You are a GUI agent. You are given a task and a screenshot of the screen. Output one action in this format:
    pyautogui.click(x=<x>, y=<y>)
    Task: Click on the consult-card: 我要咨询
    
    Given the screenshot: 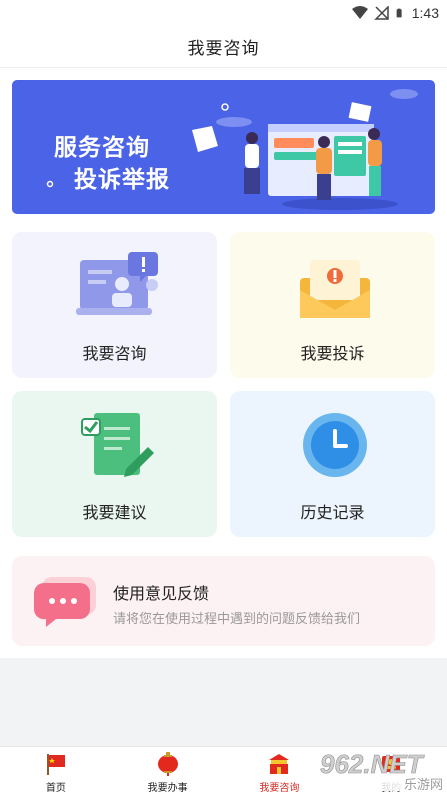 What is the action you would take?
    pyautogui.click(x=114, y=305)
    